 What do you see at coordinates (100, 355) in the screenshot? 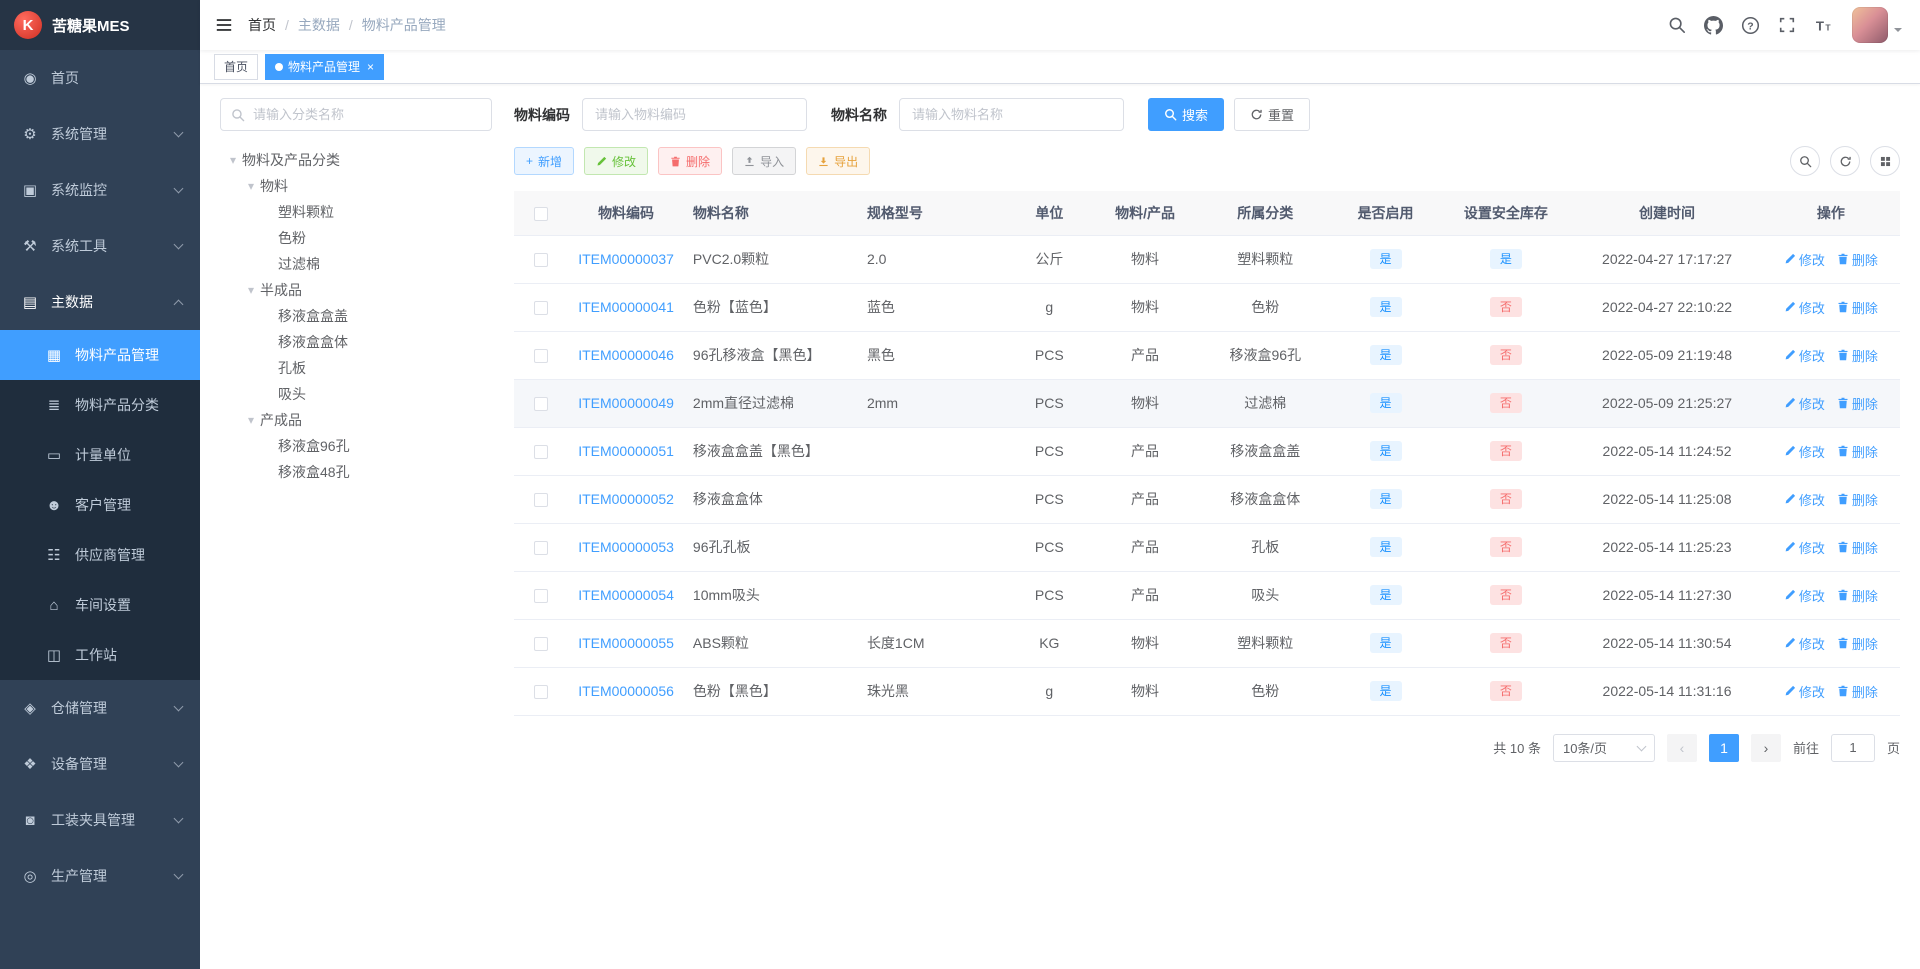
I see `sidebar-item-material-product: ▦ 物料产品管理` at bounding box center [100, 355].